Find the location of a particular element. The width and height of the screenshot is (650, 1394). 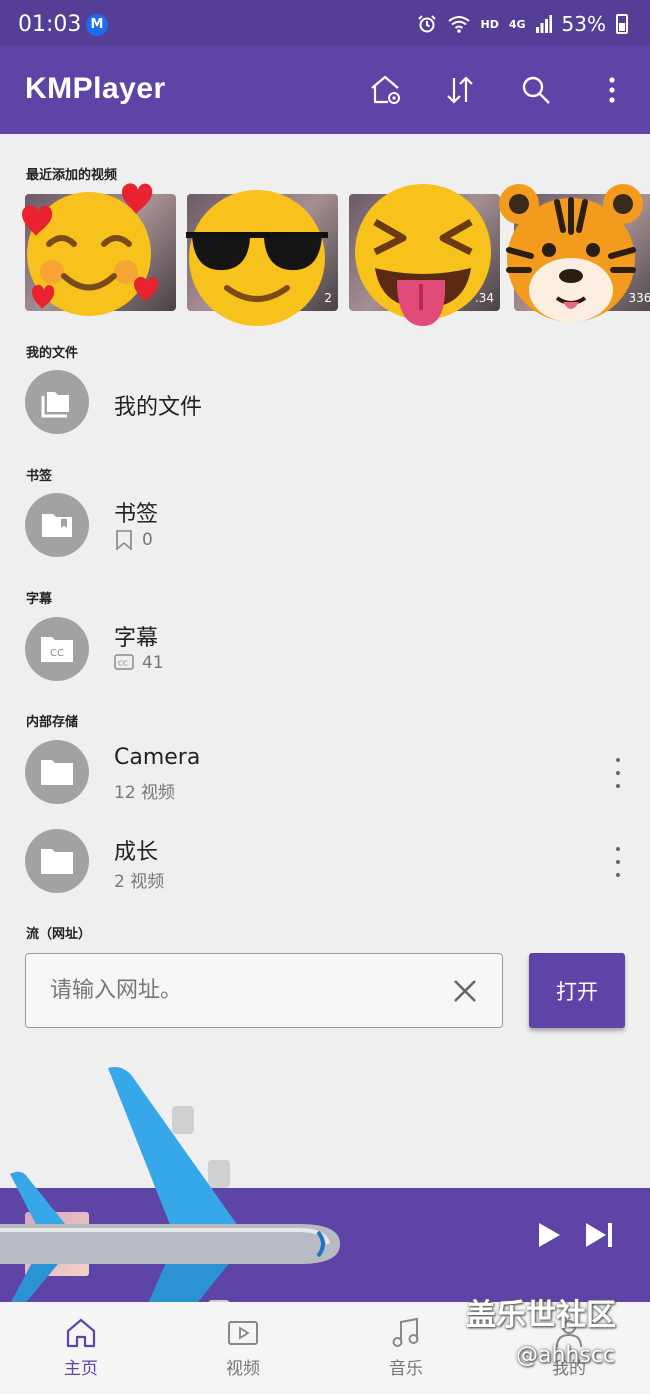

squinting-face-with-tongue-emoji is located at coordinates (423, 255).